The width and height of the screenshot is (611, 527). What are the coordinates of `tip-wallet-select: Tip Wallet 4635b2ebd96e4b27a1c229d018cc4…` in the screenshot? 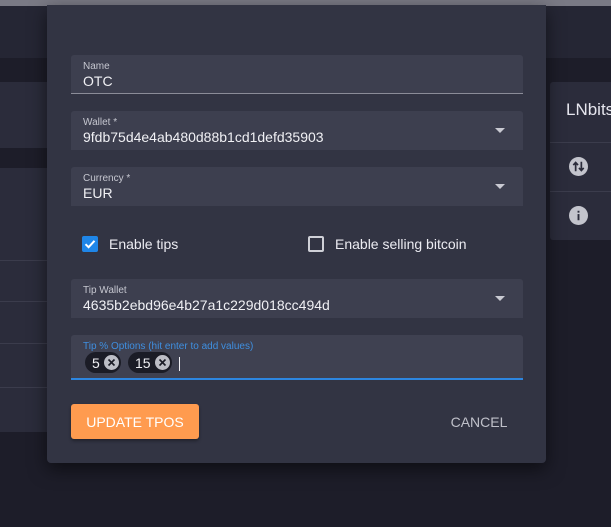 It's located at (297, 298).